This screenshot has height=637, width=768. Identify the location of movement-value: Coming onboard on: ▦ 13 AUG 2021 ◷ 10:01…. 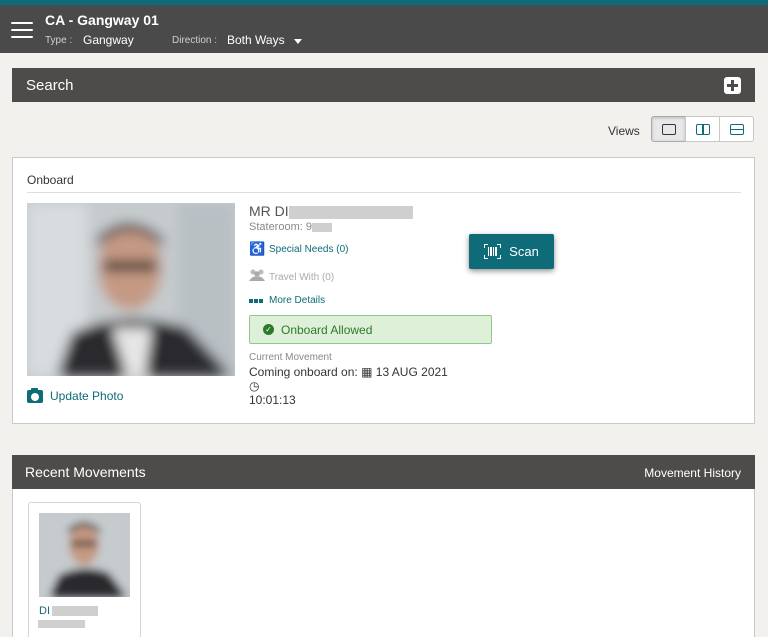
(354, 386).